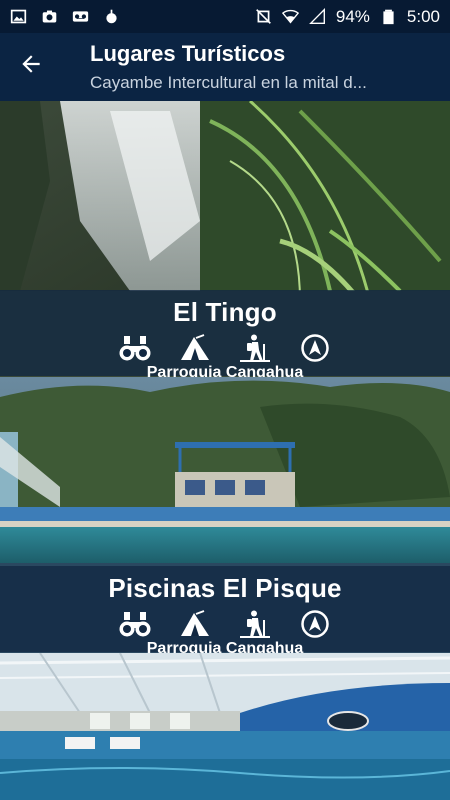  What do you see at coordinates (352, 16) in the screenshot?
I see `battery-percent: 94%` at bounding box center [352, 16].